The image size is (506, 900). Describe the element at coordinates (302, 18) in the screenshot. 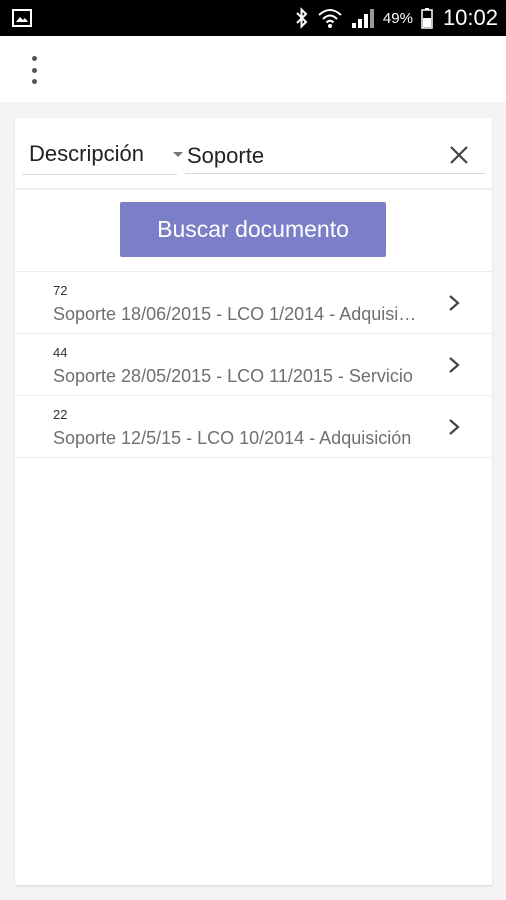

I see `bluetooth-icon` at that location.